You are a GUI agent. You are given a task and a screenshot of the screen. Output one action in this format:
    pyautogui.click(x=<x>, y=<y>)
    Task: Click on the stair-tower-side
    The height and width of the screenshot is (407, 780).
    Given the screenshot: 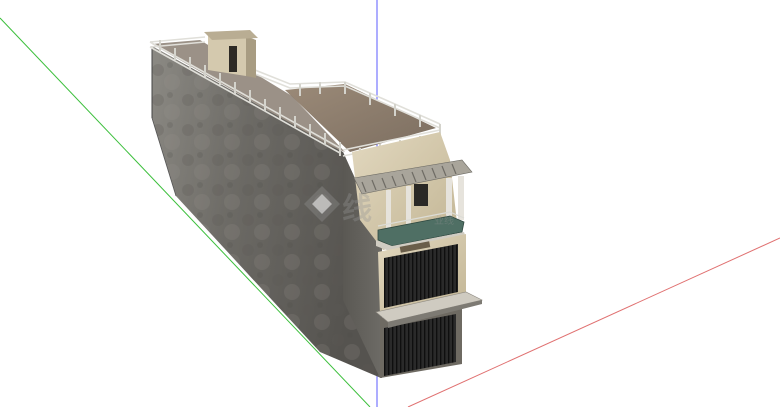 What is the action you would take?
    pyautogui.click(x=251, y=57)
    